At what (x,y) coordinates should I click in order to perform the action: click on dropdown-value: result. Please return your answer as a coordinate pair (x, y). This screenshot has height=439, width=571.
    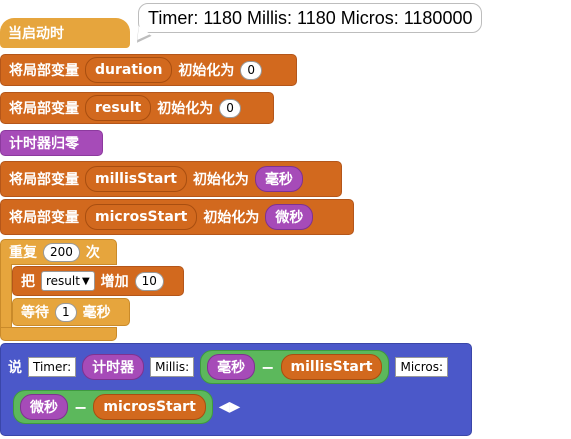
    Looking at the image, I should click on (63, 281).